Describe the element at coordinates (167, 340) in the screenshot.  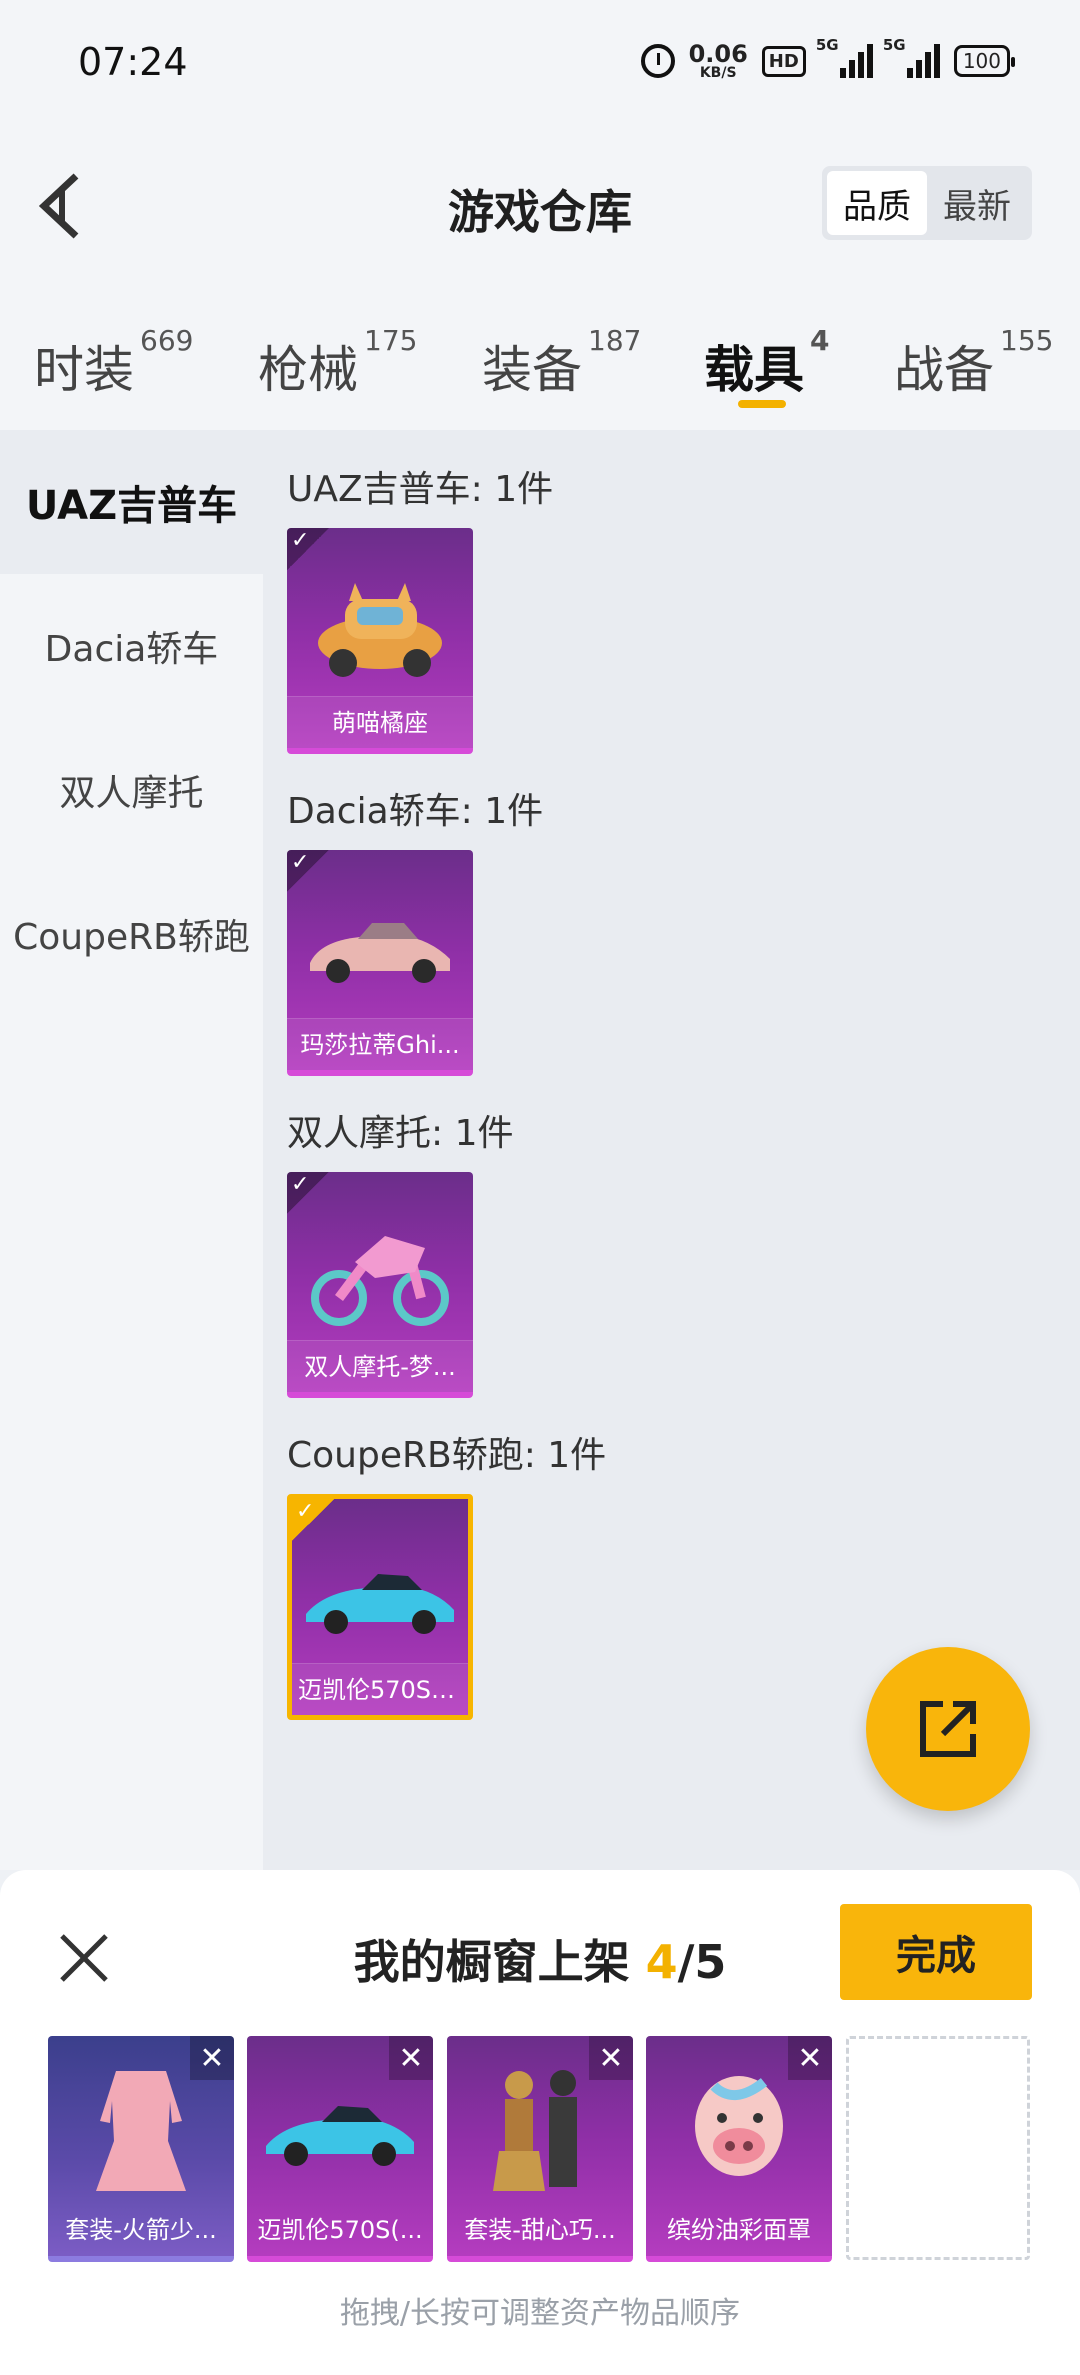
I see `tab-count: 669` at that location.